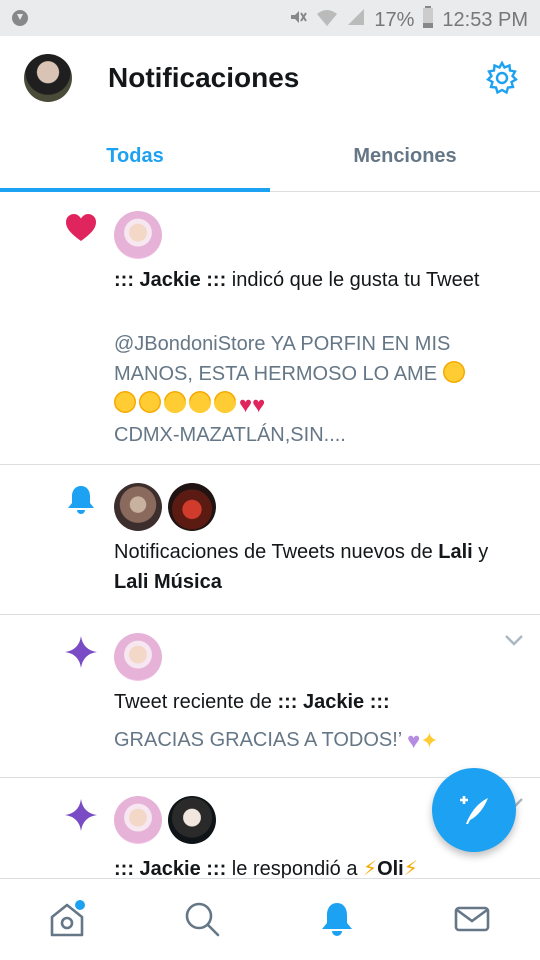 The image size is (540, 960). What do you see at coordinates (429, 740) in the screenshot?
I see `sparkles-emoji-icon: ✦` at bounding box center [429, 740].